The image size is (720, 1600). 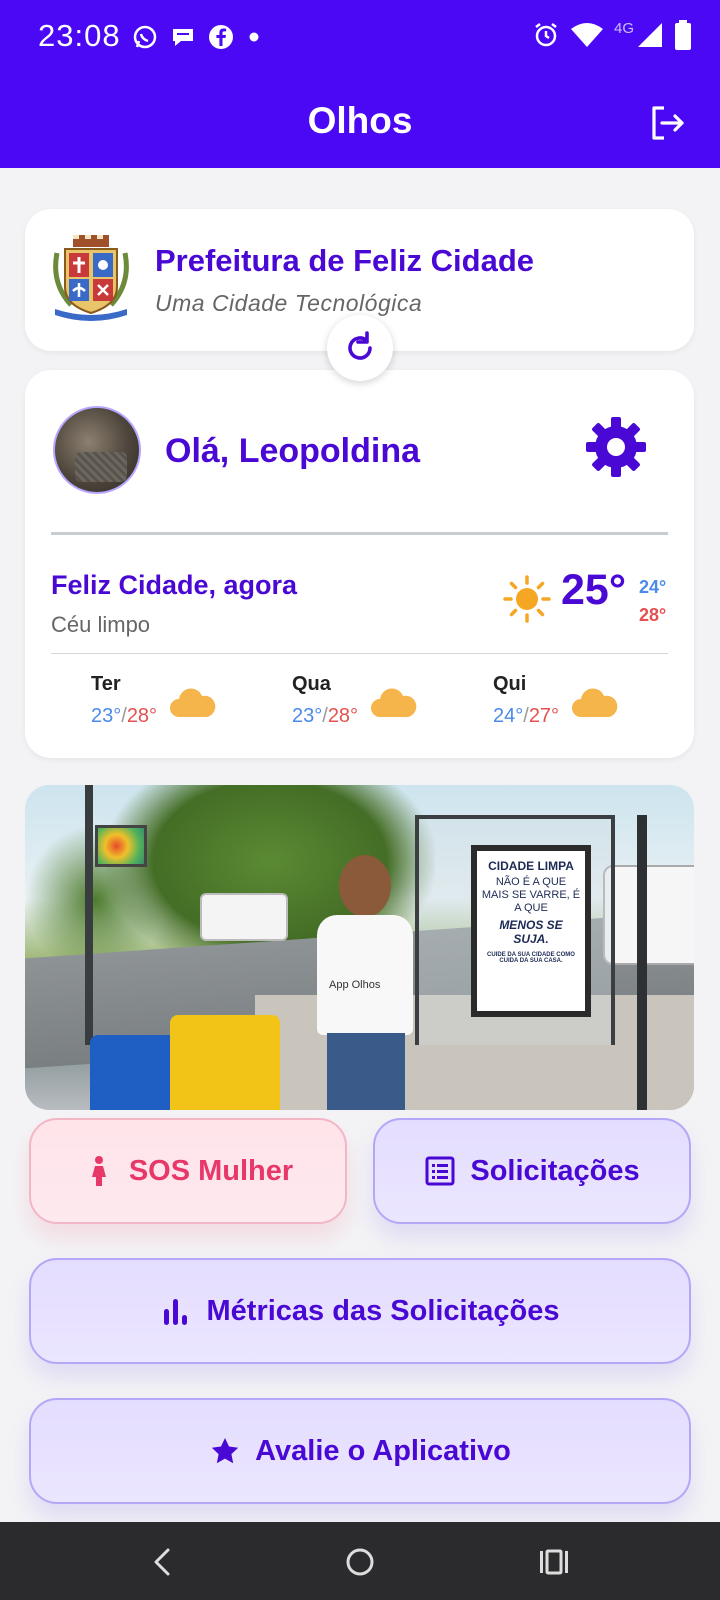 I want to click on network-type-label: 4G, so click(x=623, y=28).